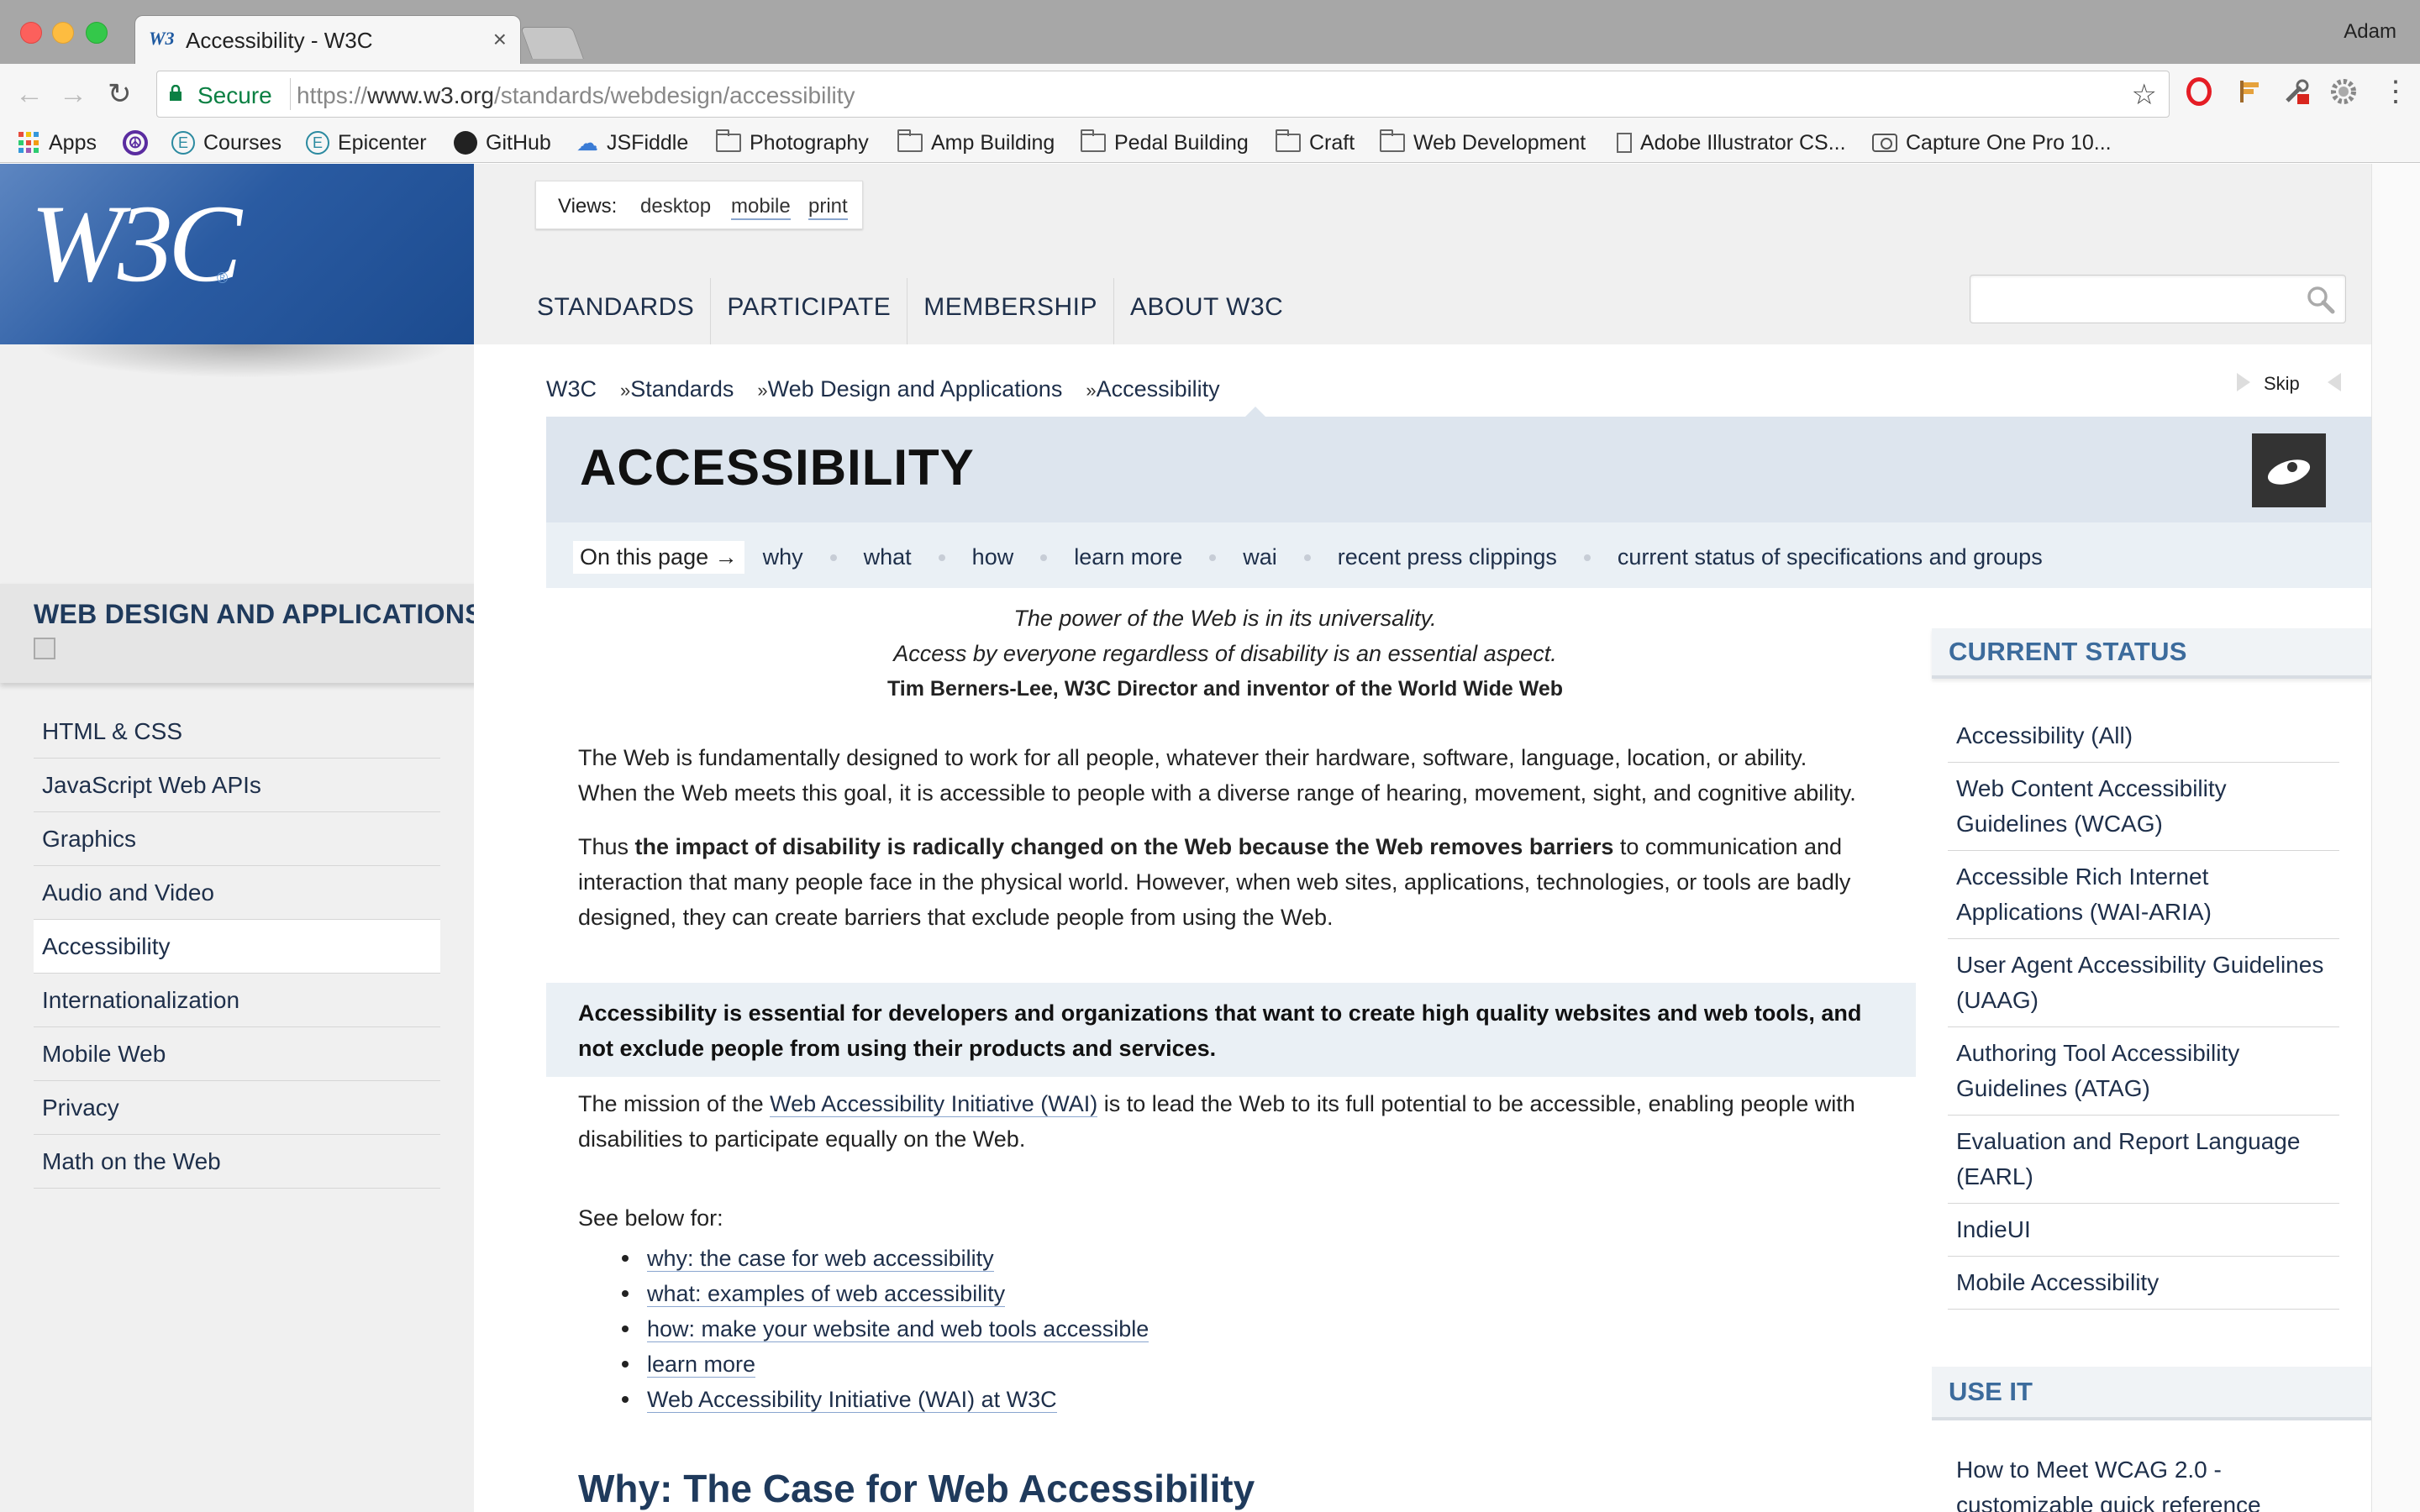  I want to click on tab-close-icon: ×, so click(500, 39).